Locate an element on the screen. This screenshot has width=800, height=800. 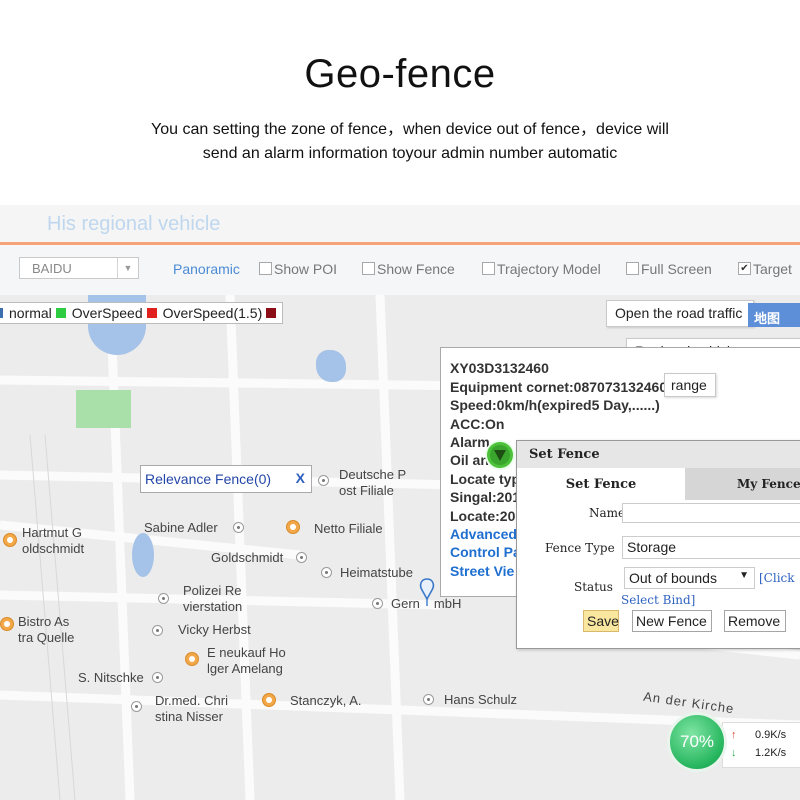
poi-label: Netto Filiale is located at coordinates (348, 528).